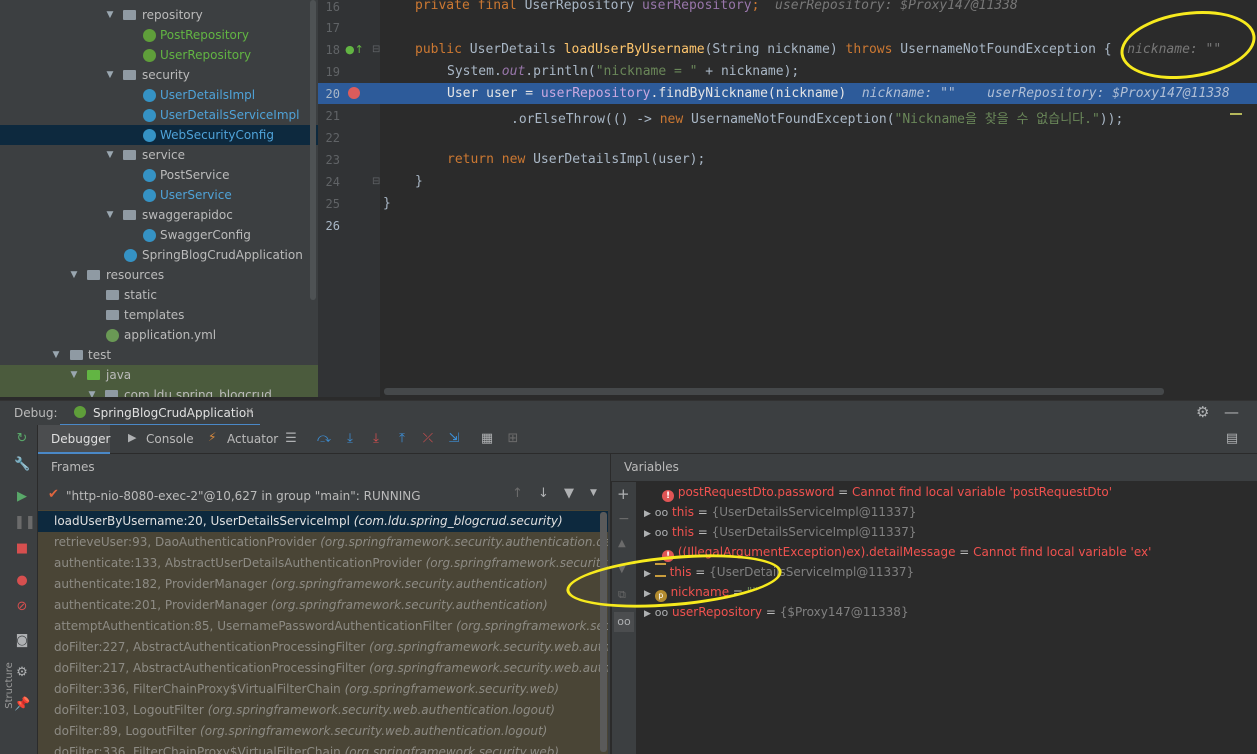 Image resolution: width=1257 pixels, height=754 pixels. What do you see at coordinates (159, 155) in the screenshot?
I see `tree-item-service: ▼ service` at bounding box center [159, 155].